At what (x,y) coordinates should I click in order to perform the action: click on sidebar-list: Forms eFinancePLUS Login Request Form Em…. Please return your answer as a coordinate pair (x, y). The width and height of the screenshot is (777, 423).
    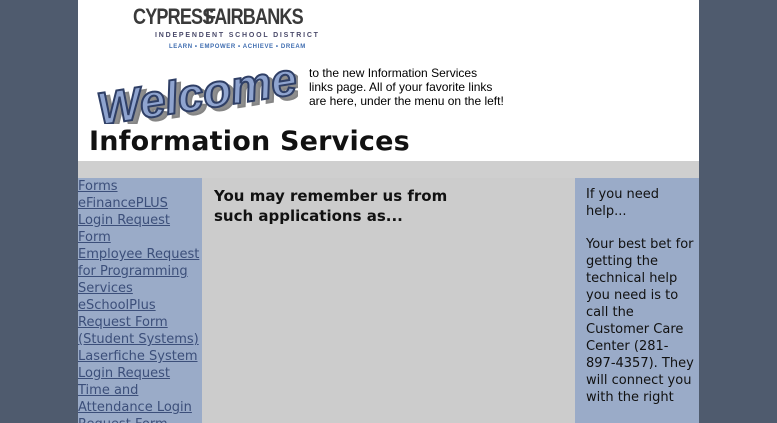
    Looking at the image, I should click on (140, 300).